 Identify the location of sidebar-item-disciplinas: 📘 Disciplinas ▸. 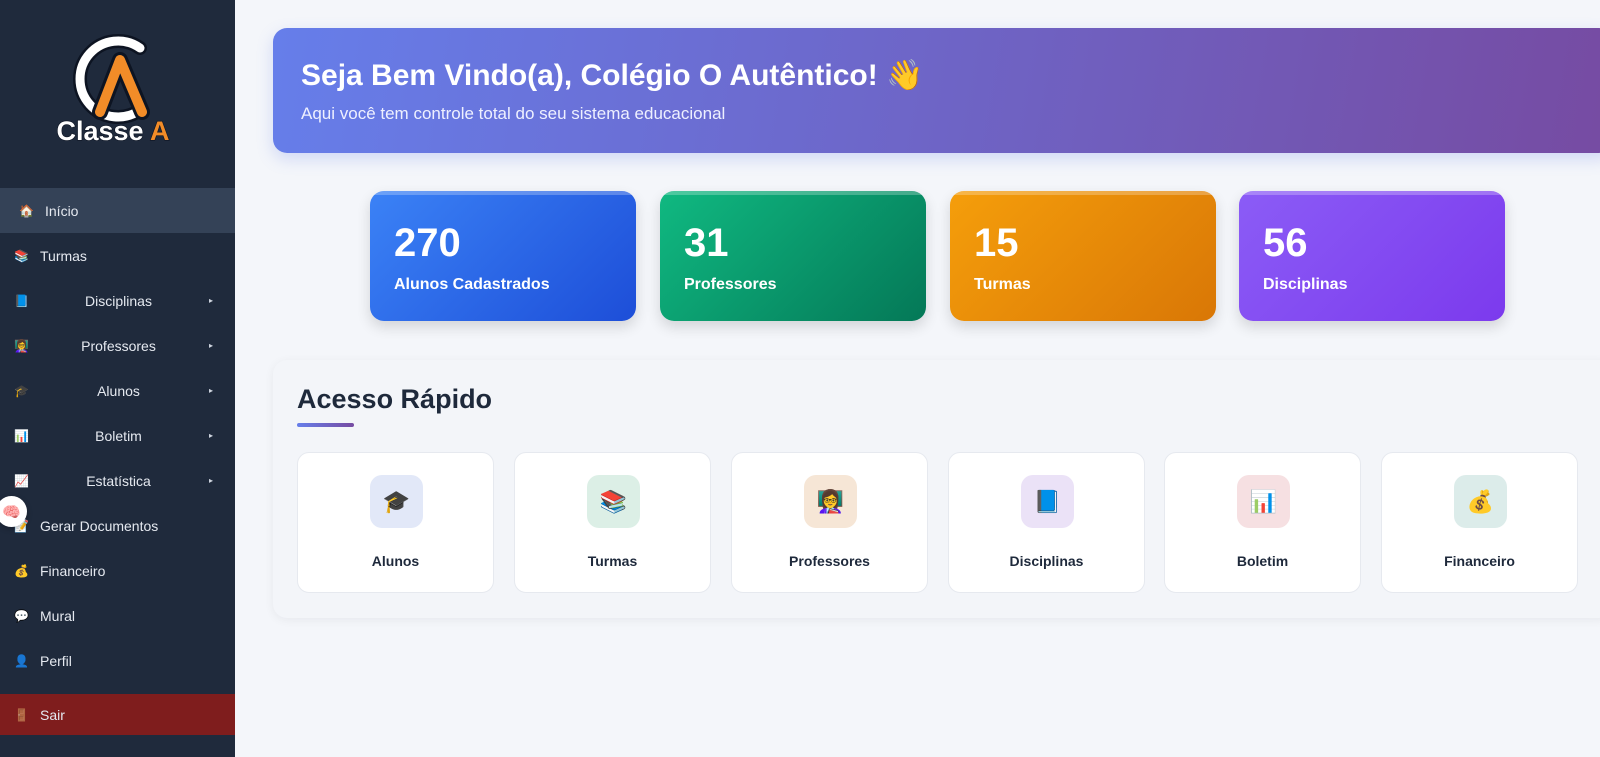
(117, 300).